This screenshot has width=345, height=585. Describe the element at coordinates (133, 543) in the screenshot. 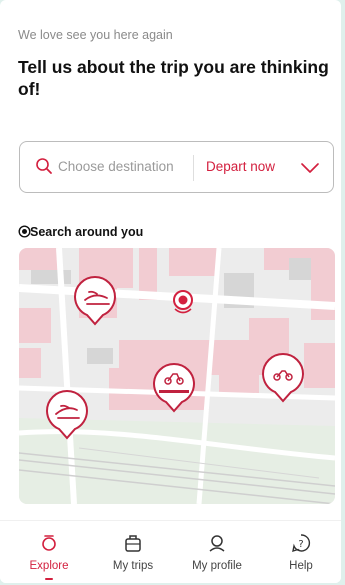

I see `suitcase-icon` at that location.